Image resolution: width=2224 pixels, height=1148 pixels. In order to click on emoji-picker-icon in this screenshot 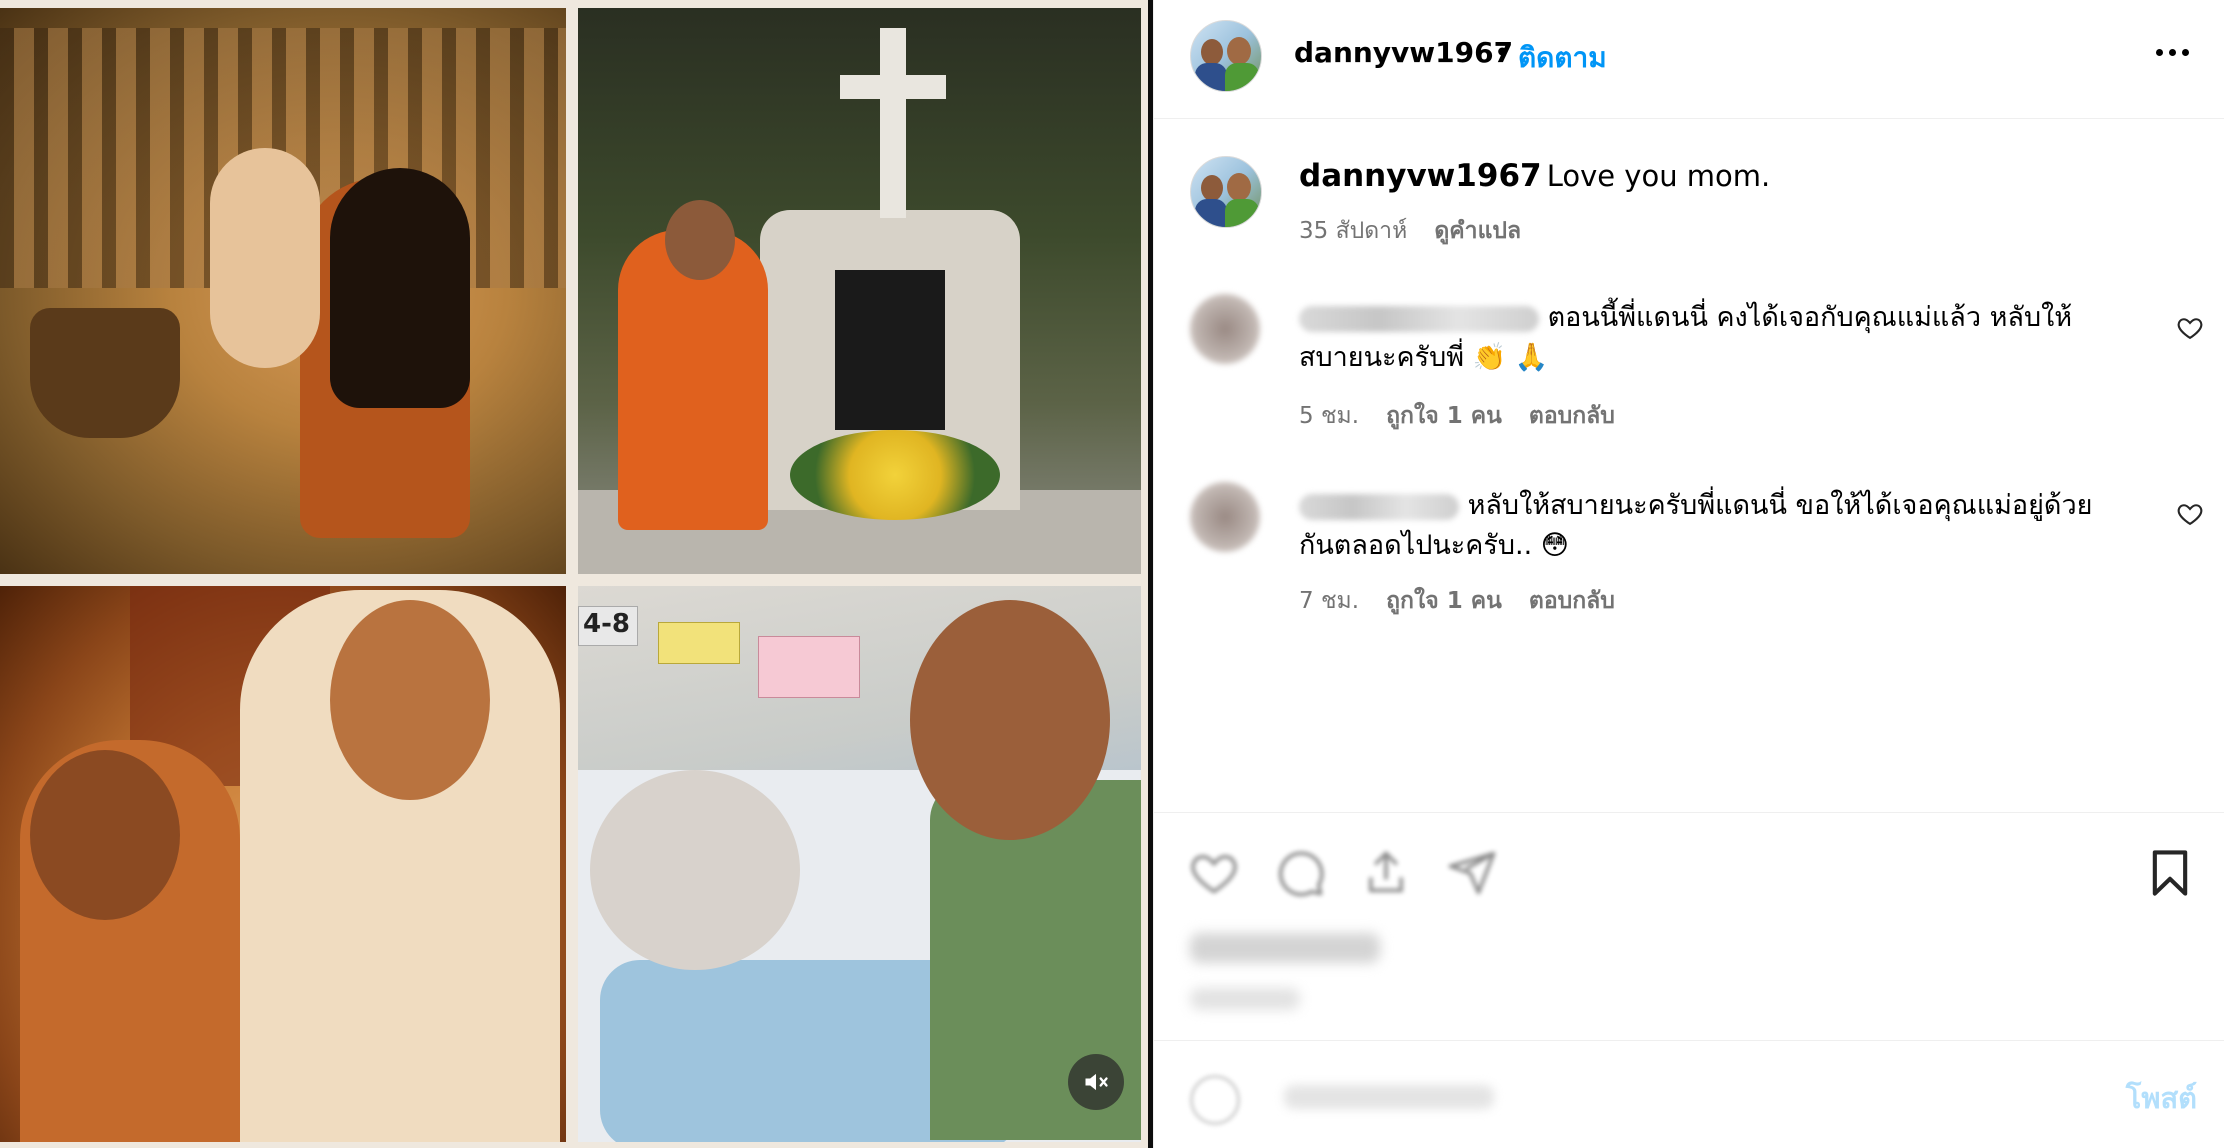, I will do `click(1215, 1100)`.